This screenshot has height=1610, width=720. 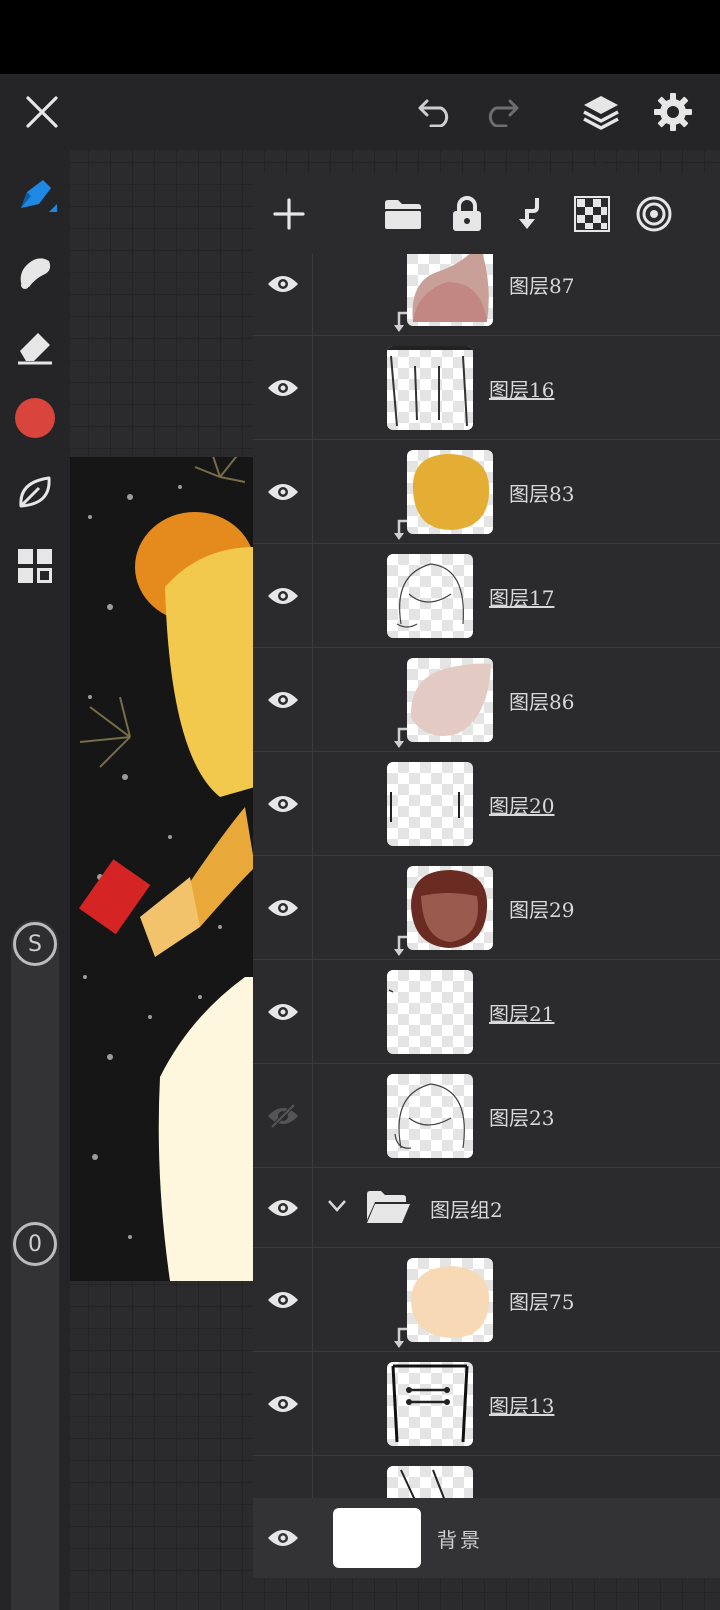 I want to click on grid-icon, so click(x=35, y=566).